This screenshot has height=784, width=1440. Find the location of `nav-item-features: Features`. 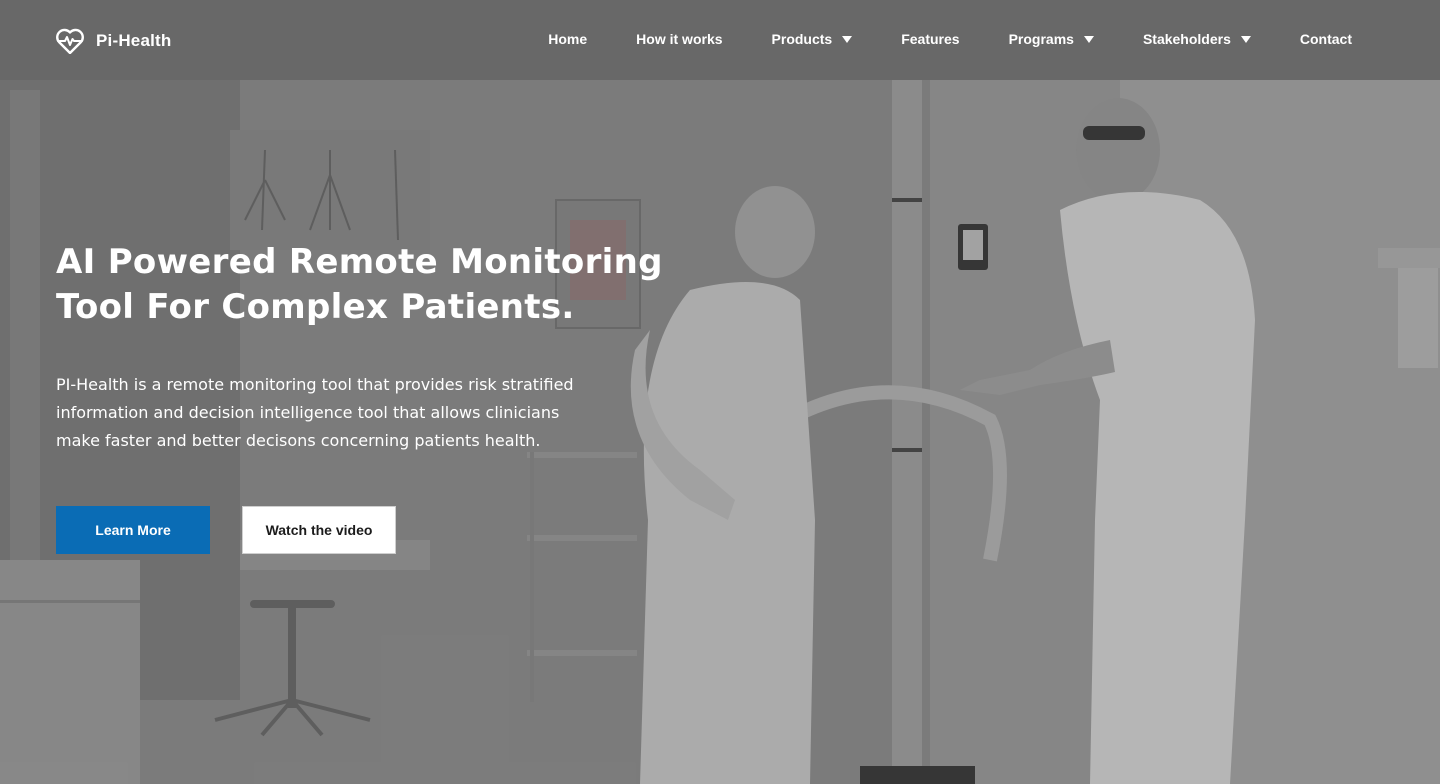

nav-item-features: Features is located at coordinates (930, 39).